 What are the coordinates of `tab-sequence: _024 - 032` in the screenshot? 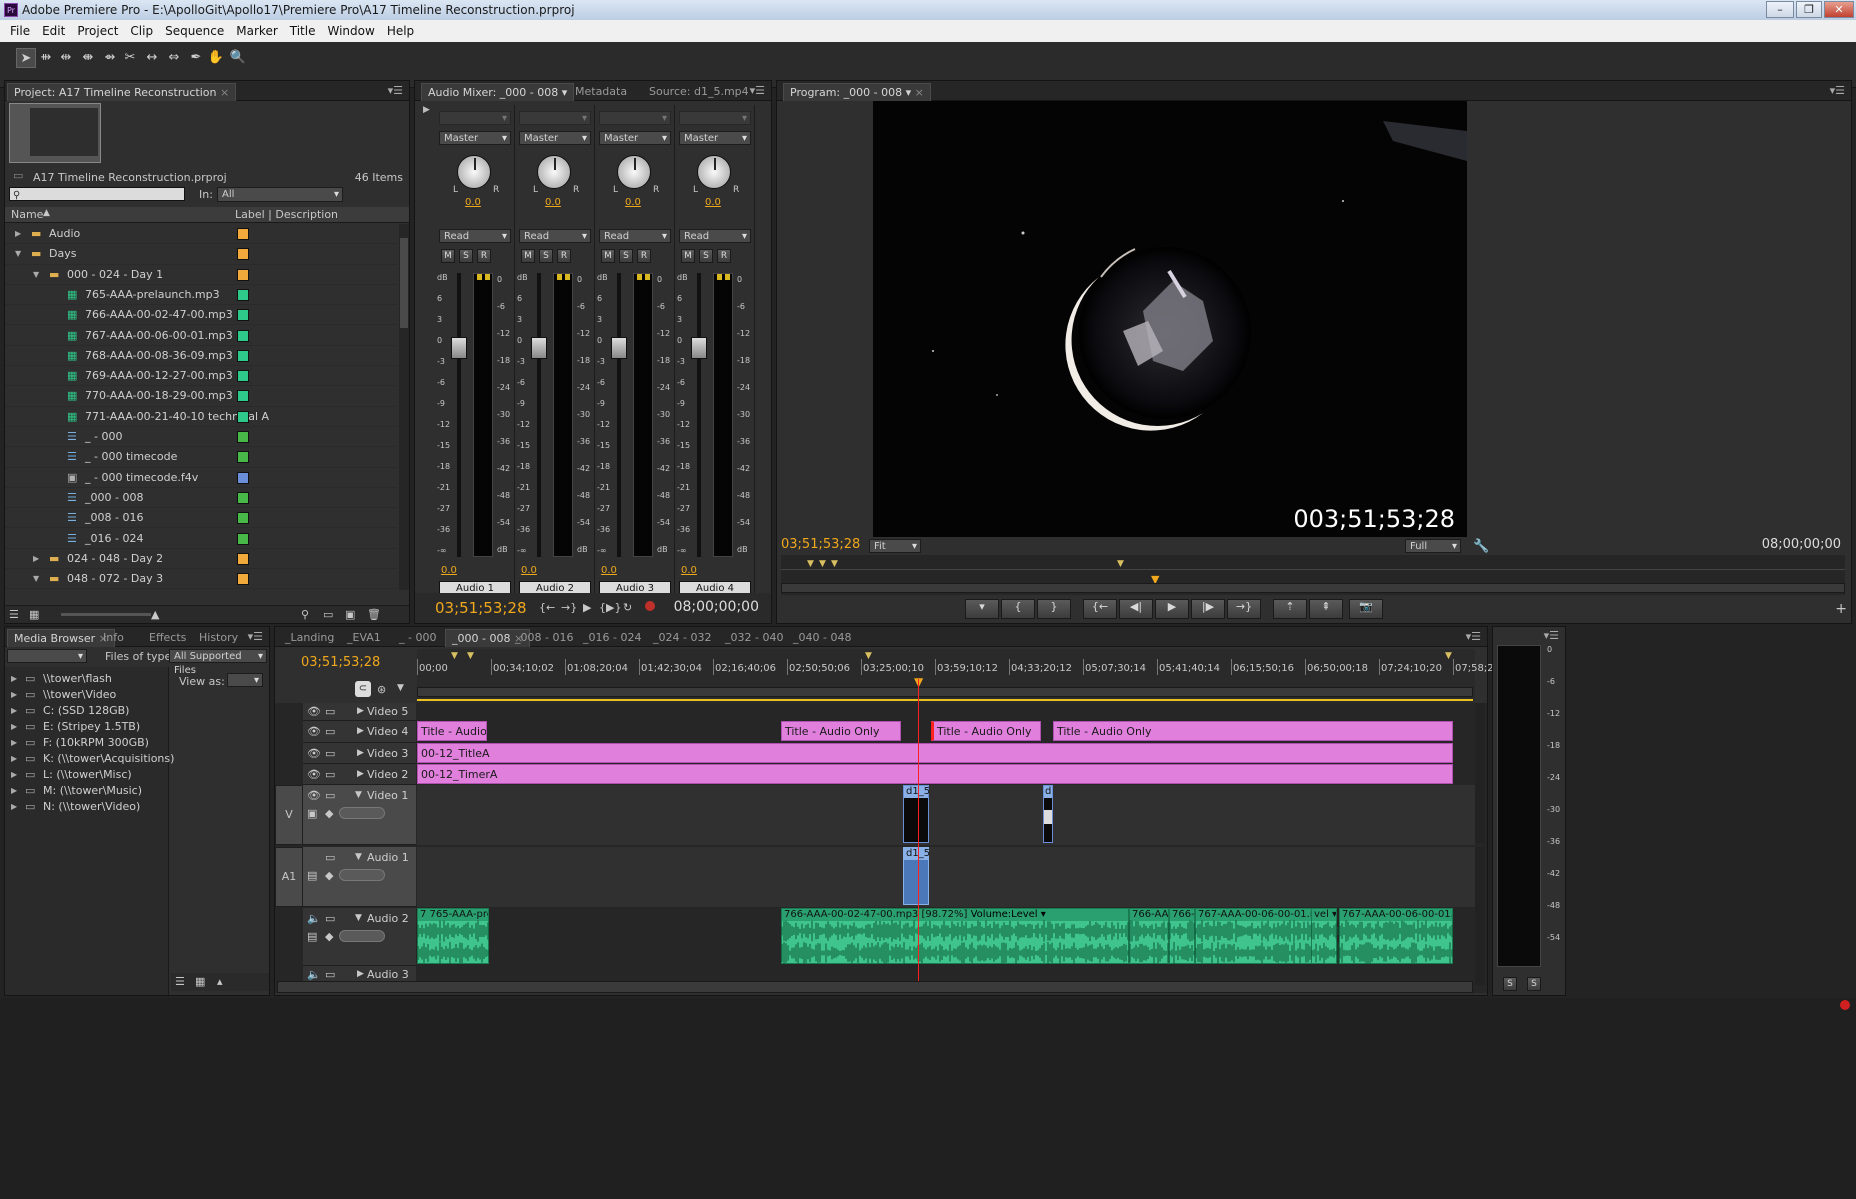 It's located at (682, 638).